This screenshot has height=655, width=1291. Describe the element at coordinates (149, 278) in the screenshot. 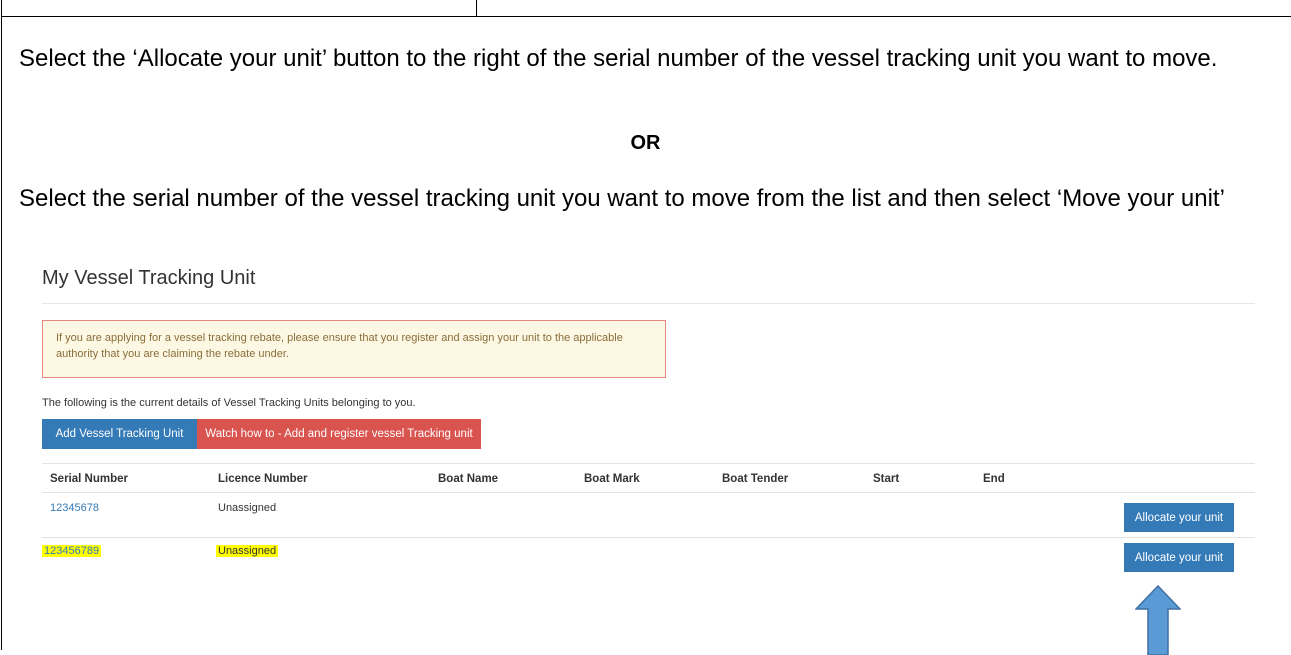

I see `page-title: My Vessel Tracking Unit` at that location.